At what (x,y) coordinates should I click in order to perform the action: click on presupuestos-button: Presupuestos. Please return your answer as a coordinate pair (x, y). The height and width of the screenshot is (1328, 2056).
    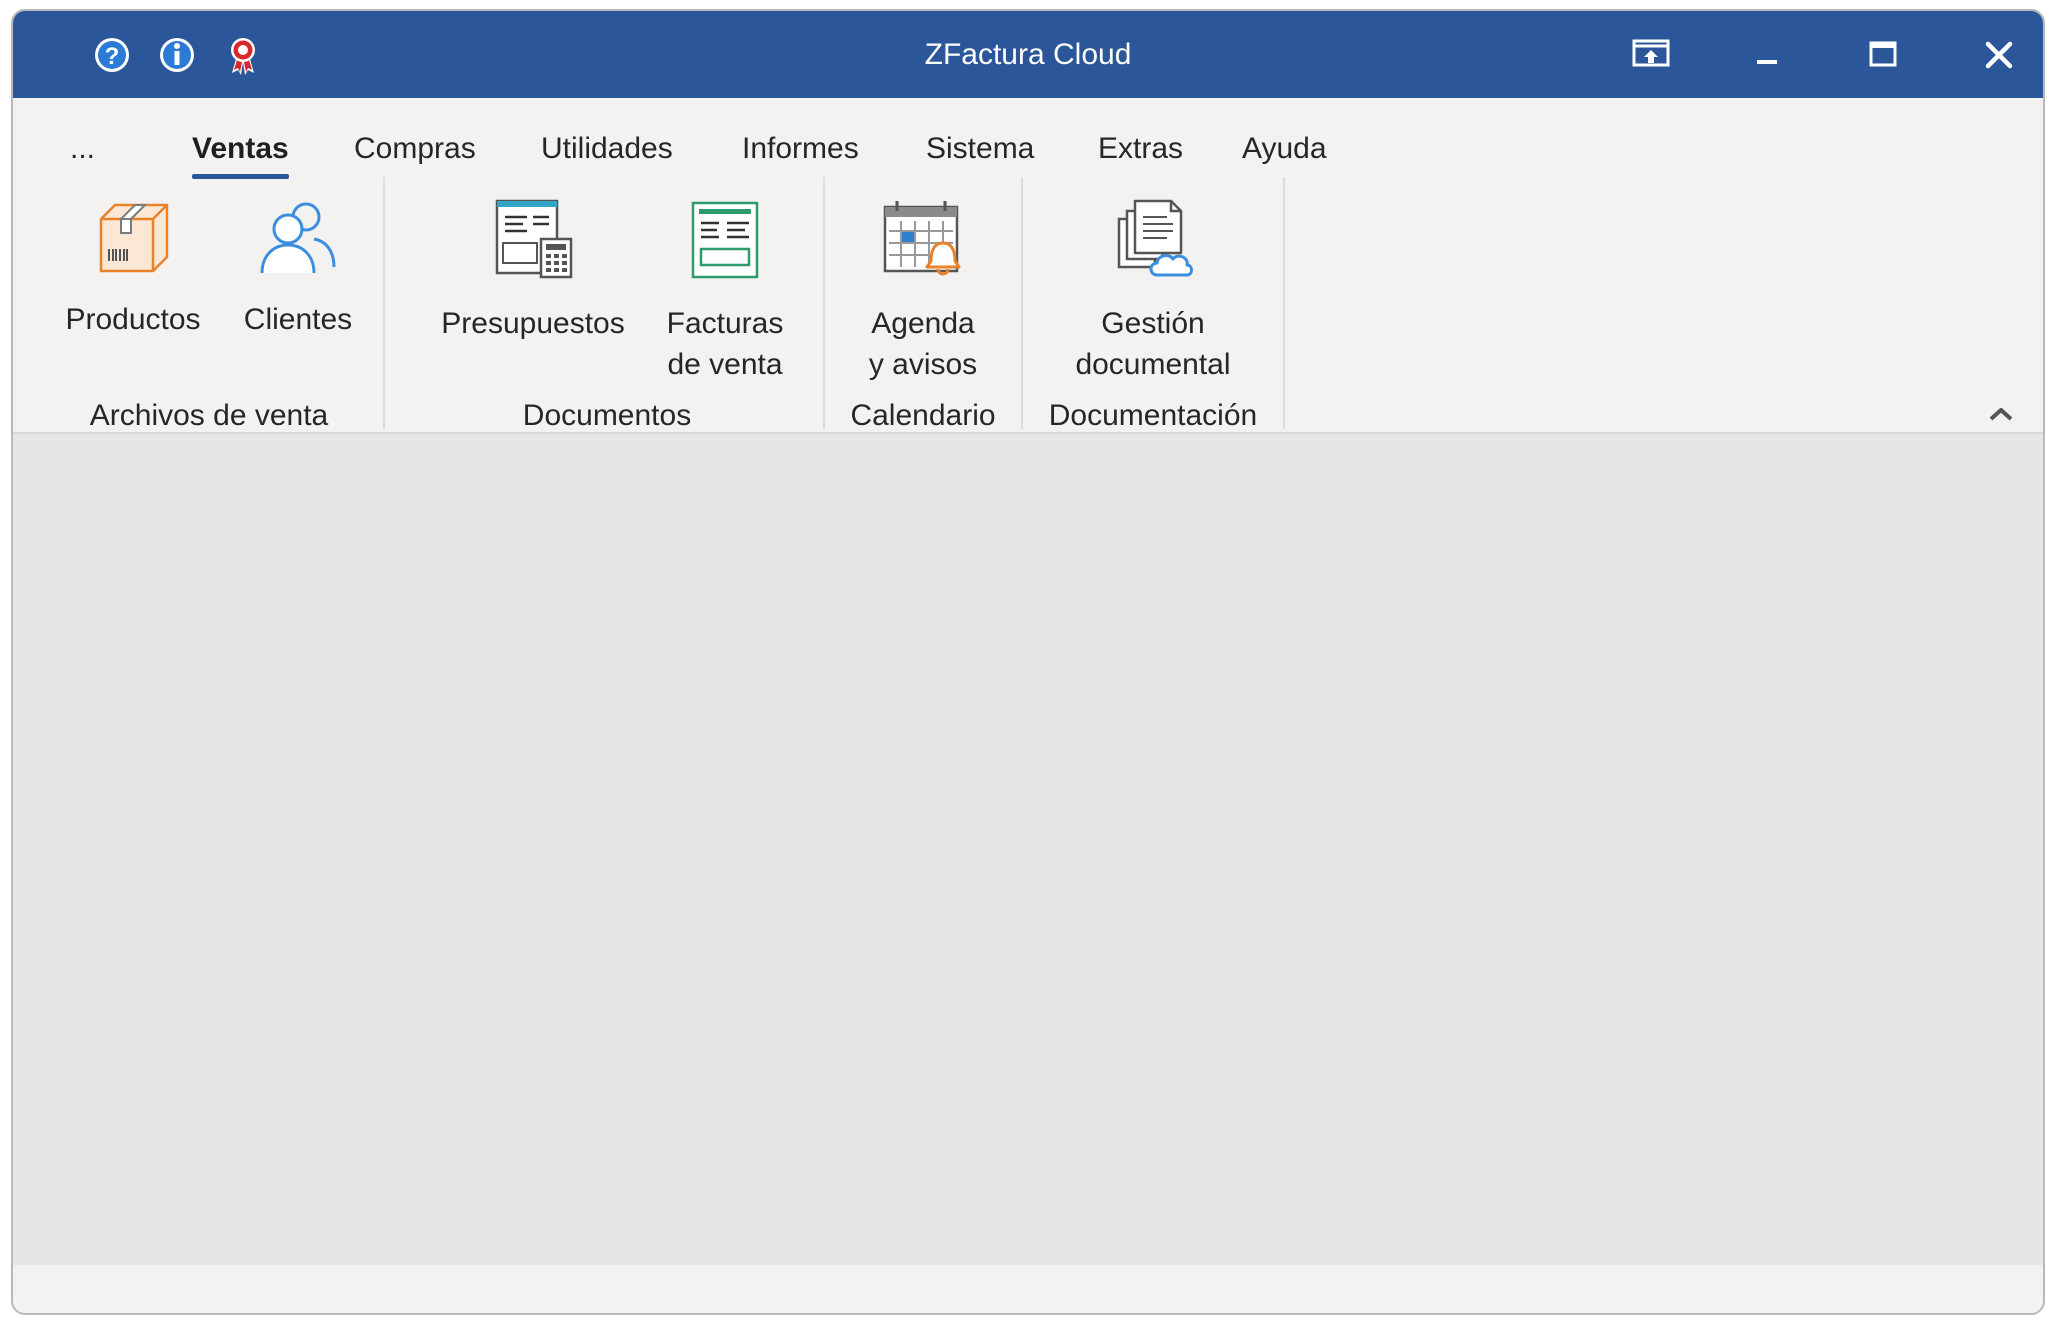
    Looking at the image, I should click on (533, 270).